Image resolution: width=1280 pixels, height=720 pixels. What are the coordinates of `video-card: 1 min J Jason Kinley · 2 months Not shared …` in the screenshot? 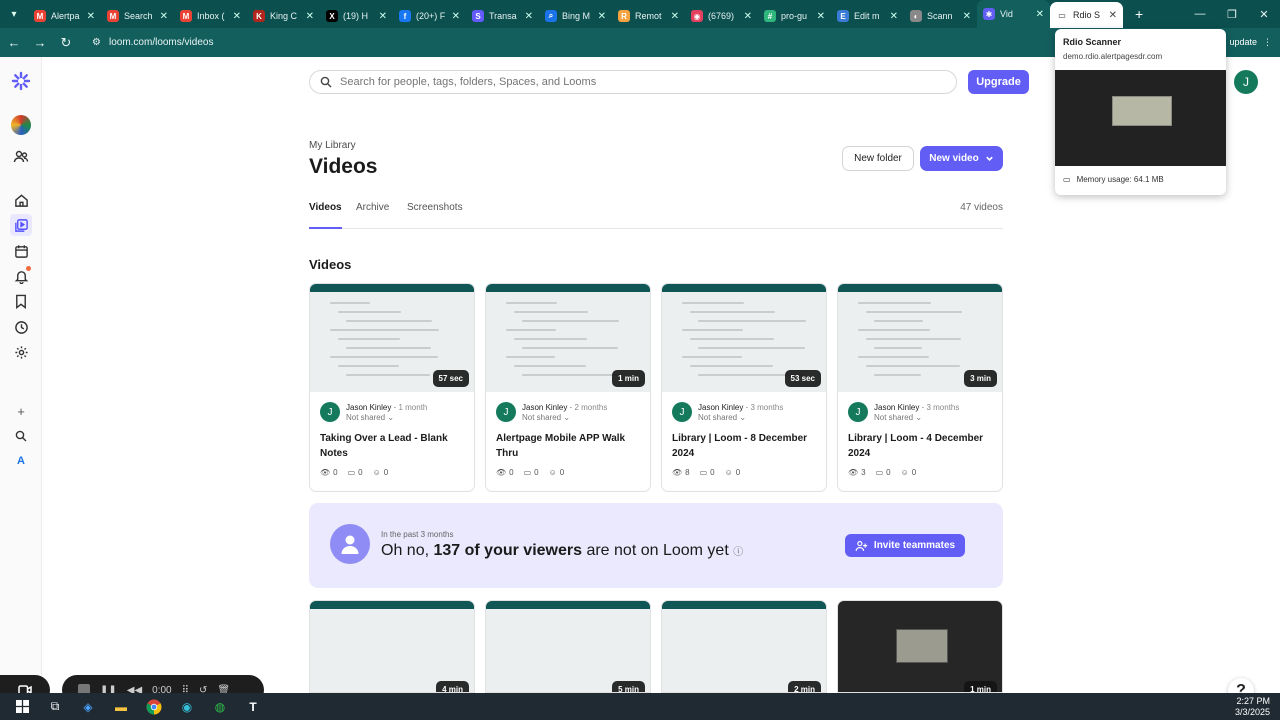 It's located at (568, 387).